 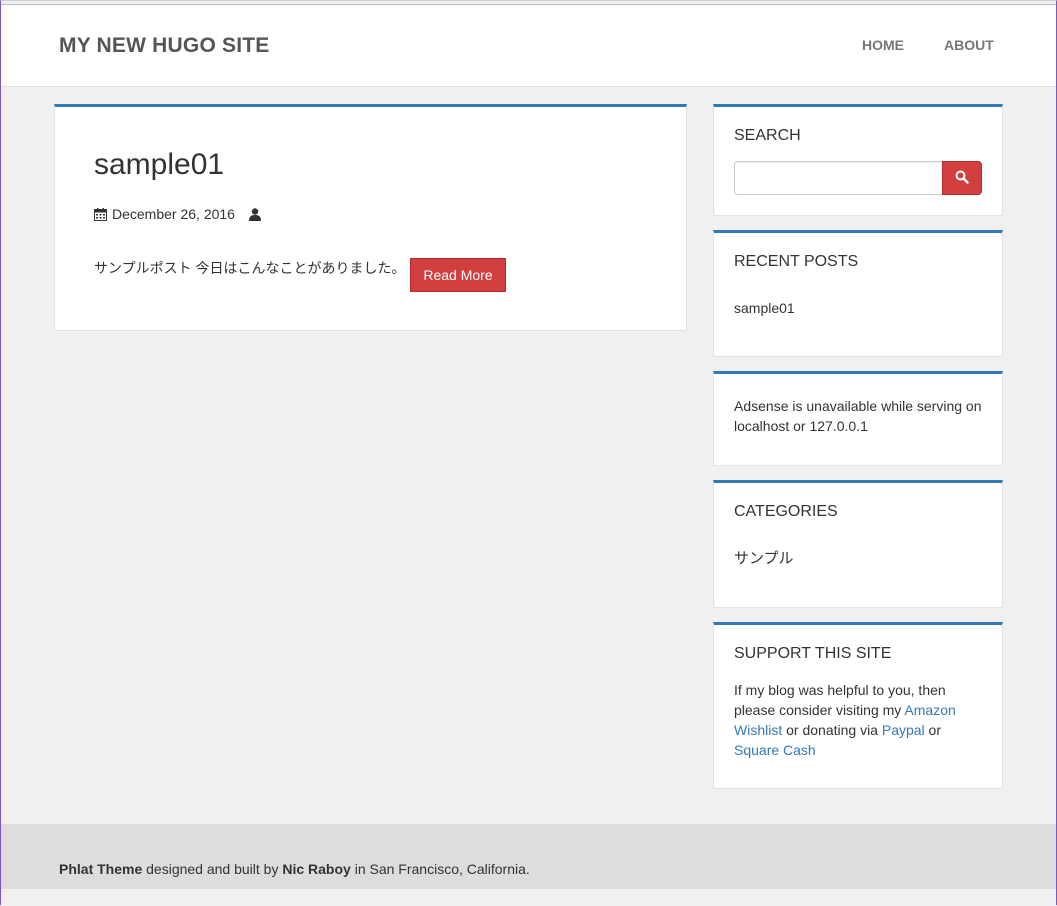 I want to click on support-text-3: or, so click(x=933, y=730).